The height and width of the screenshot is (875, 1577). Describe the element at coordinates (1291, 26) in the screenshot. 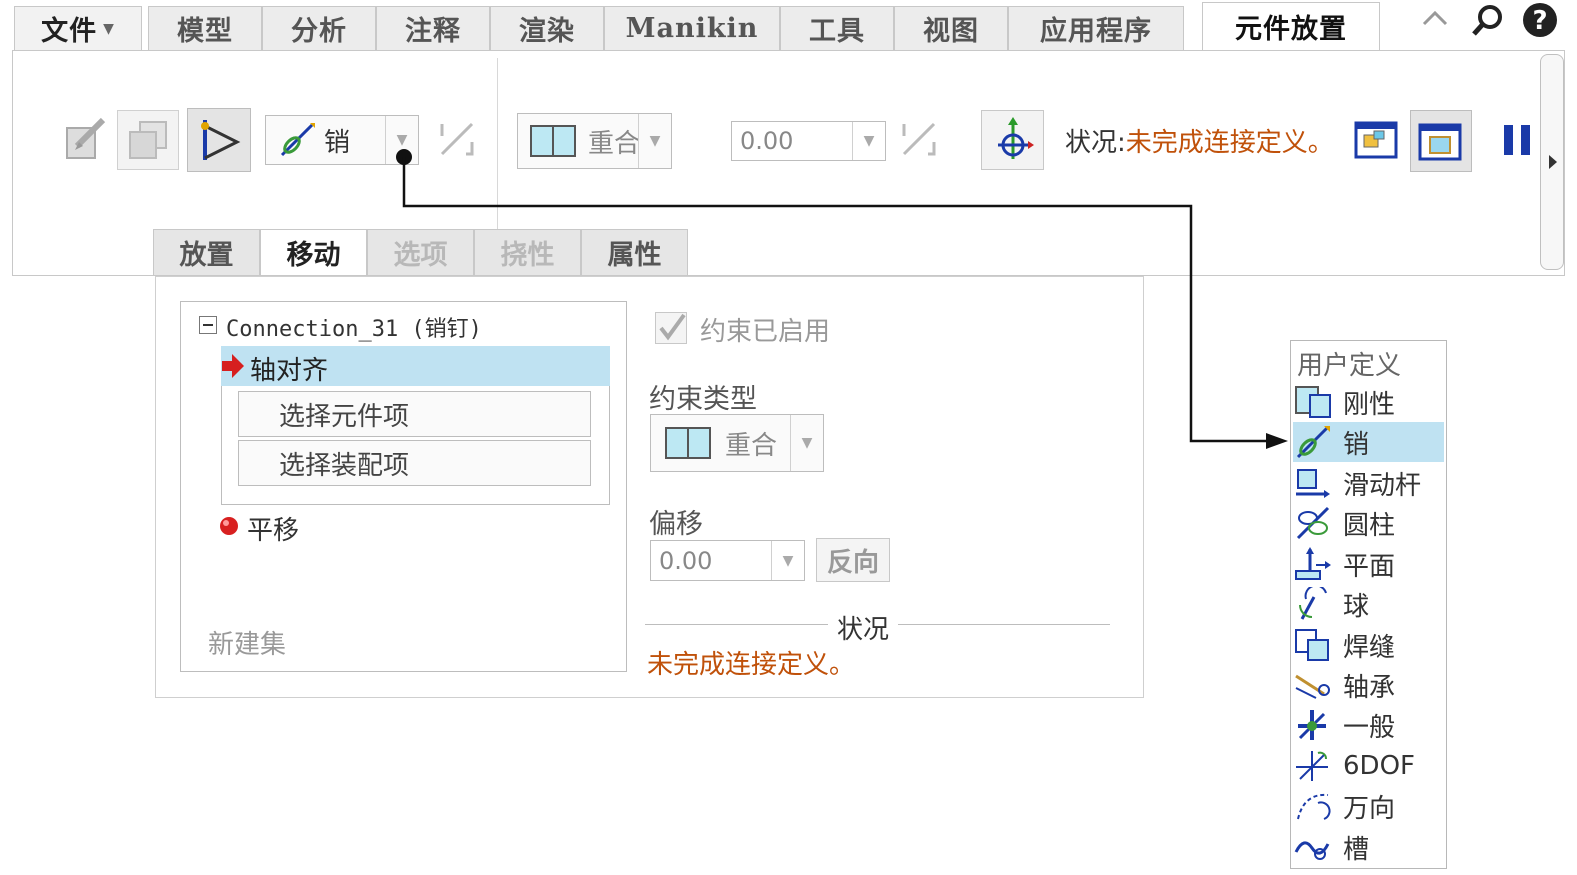

I see `tab-component-placement: 元件放置` at that location.